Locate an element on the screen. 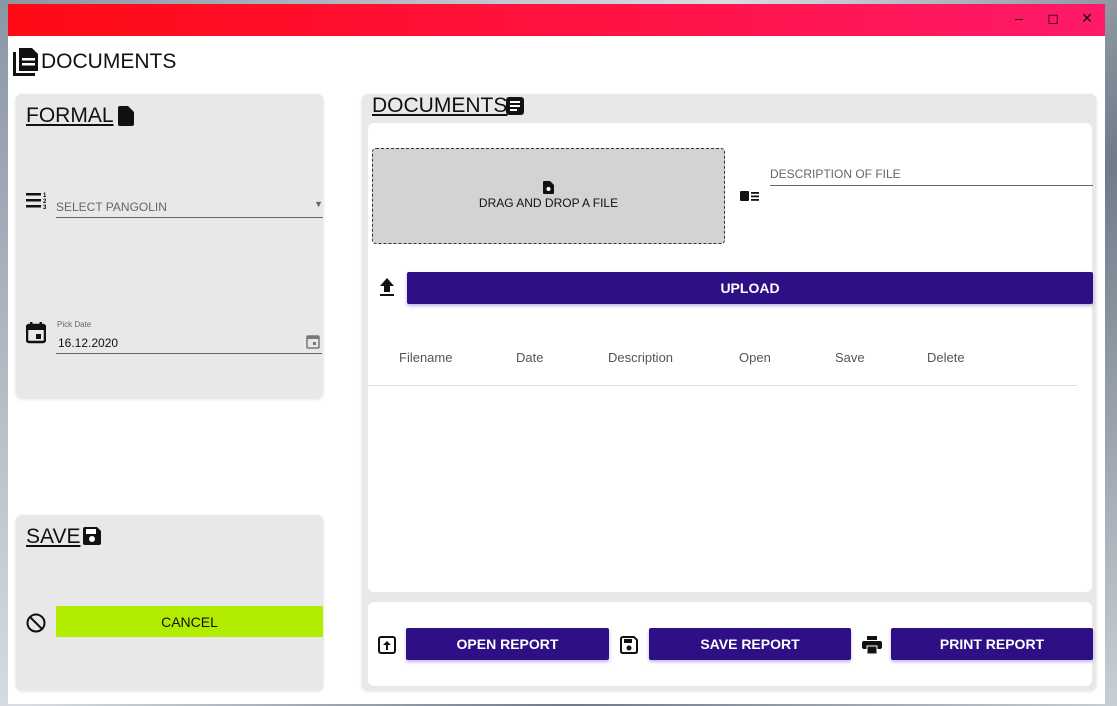 The height and width of the screenshot is (706, 1117). column-header-delete: Delete is located at coordinates (946, 357).